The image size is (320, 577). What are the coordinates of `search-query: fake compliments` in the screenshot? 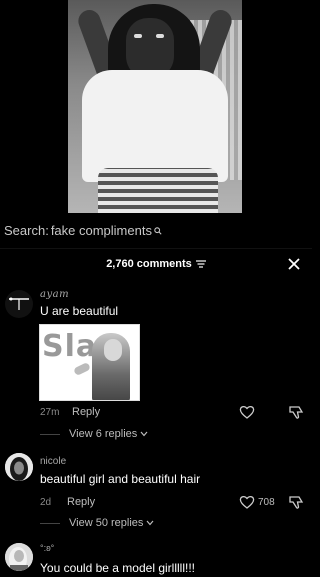 It's located at (101, 230).